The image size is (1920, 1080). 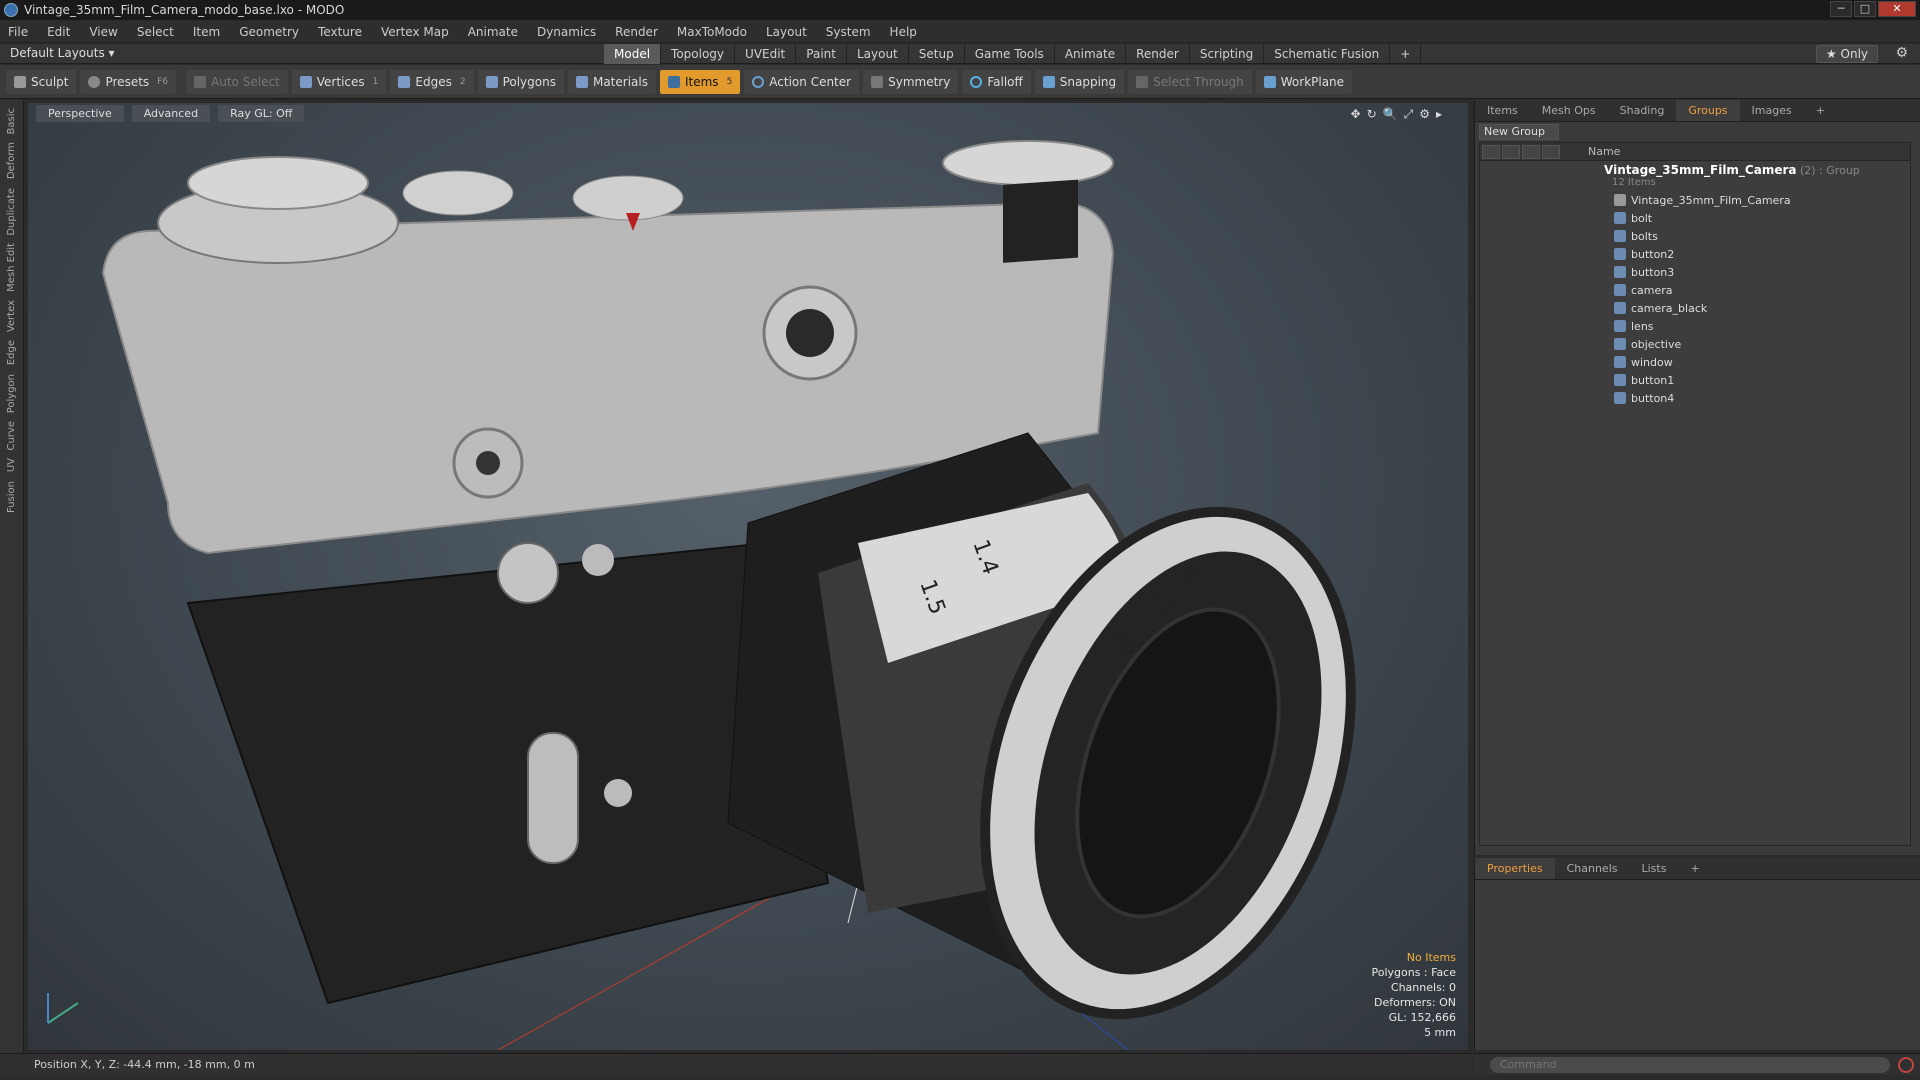 What do you see at coordinates (103, 32) in the screenshot?
I see `menu-view: View` at bounding box center [103, 32].